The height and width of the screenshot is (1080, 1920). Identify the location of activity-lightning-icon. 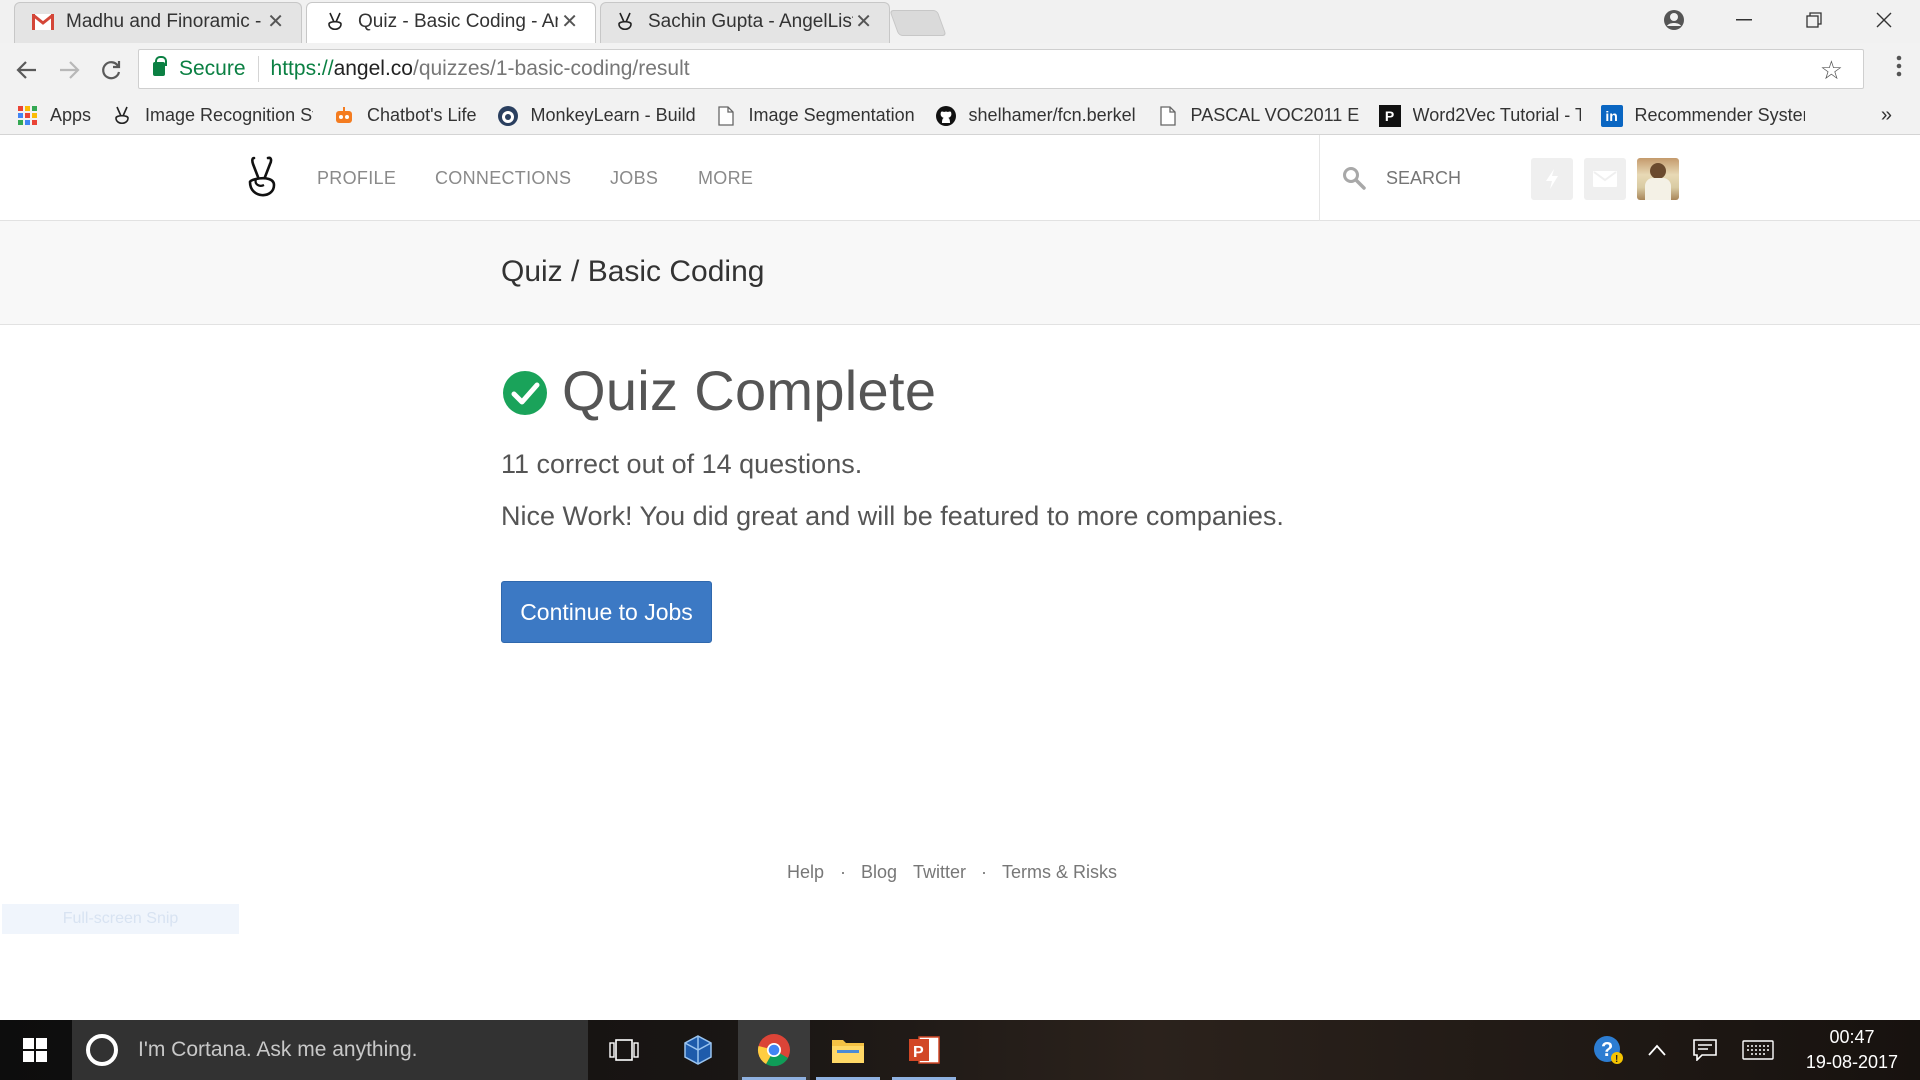
(1552, 179).